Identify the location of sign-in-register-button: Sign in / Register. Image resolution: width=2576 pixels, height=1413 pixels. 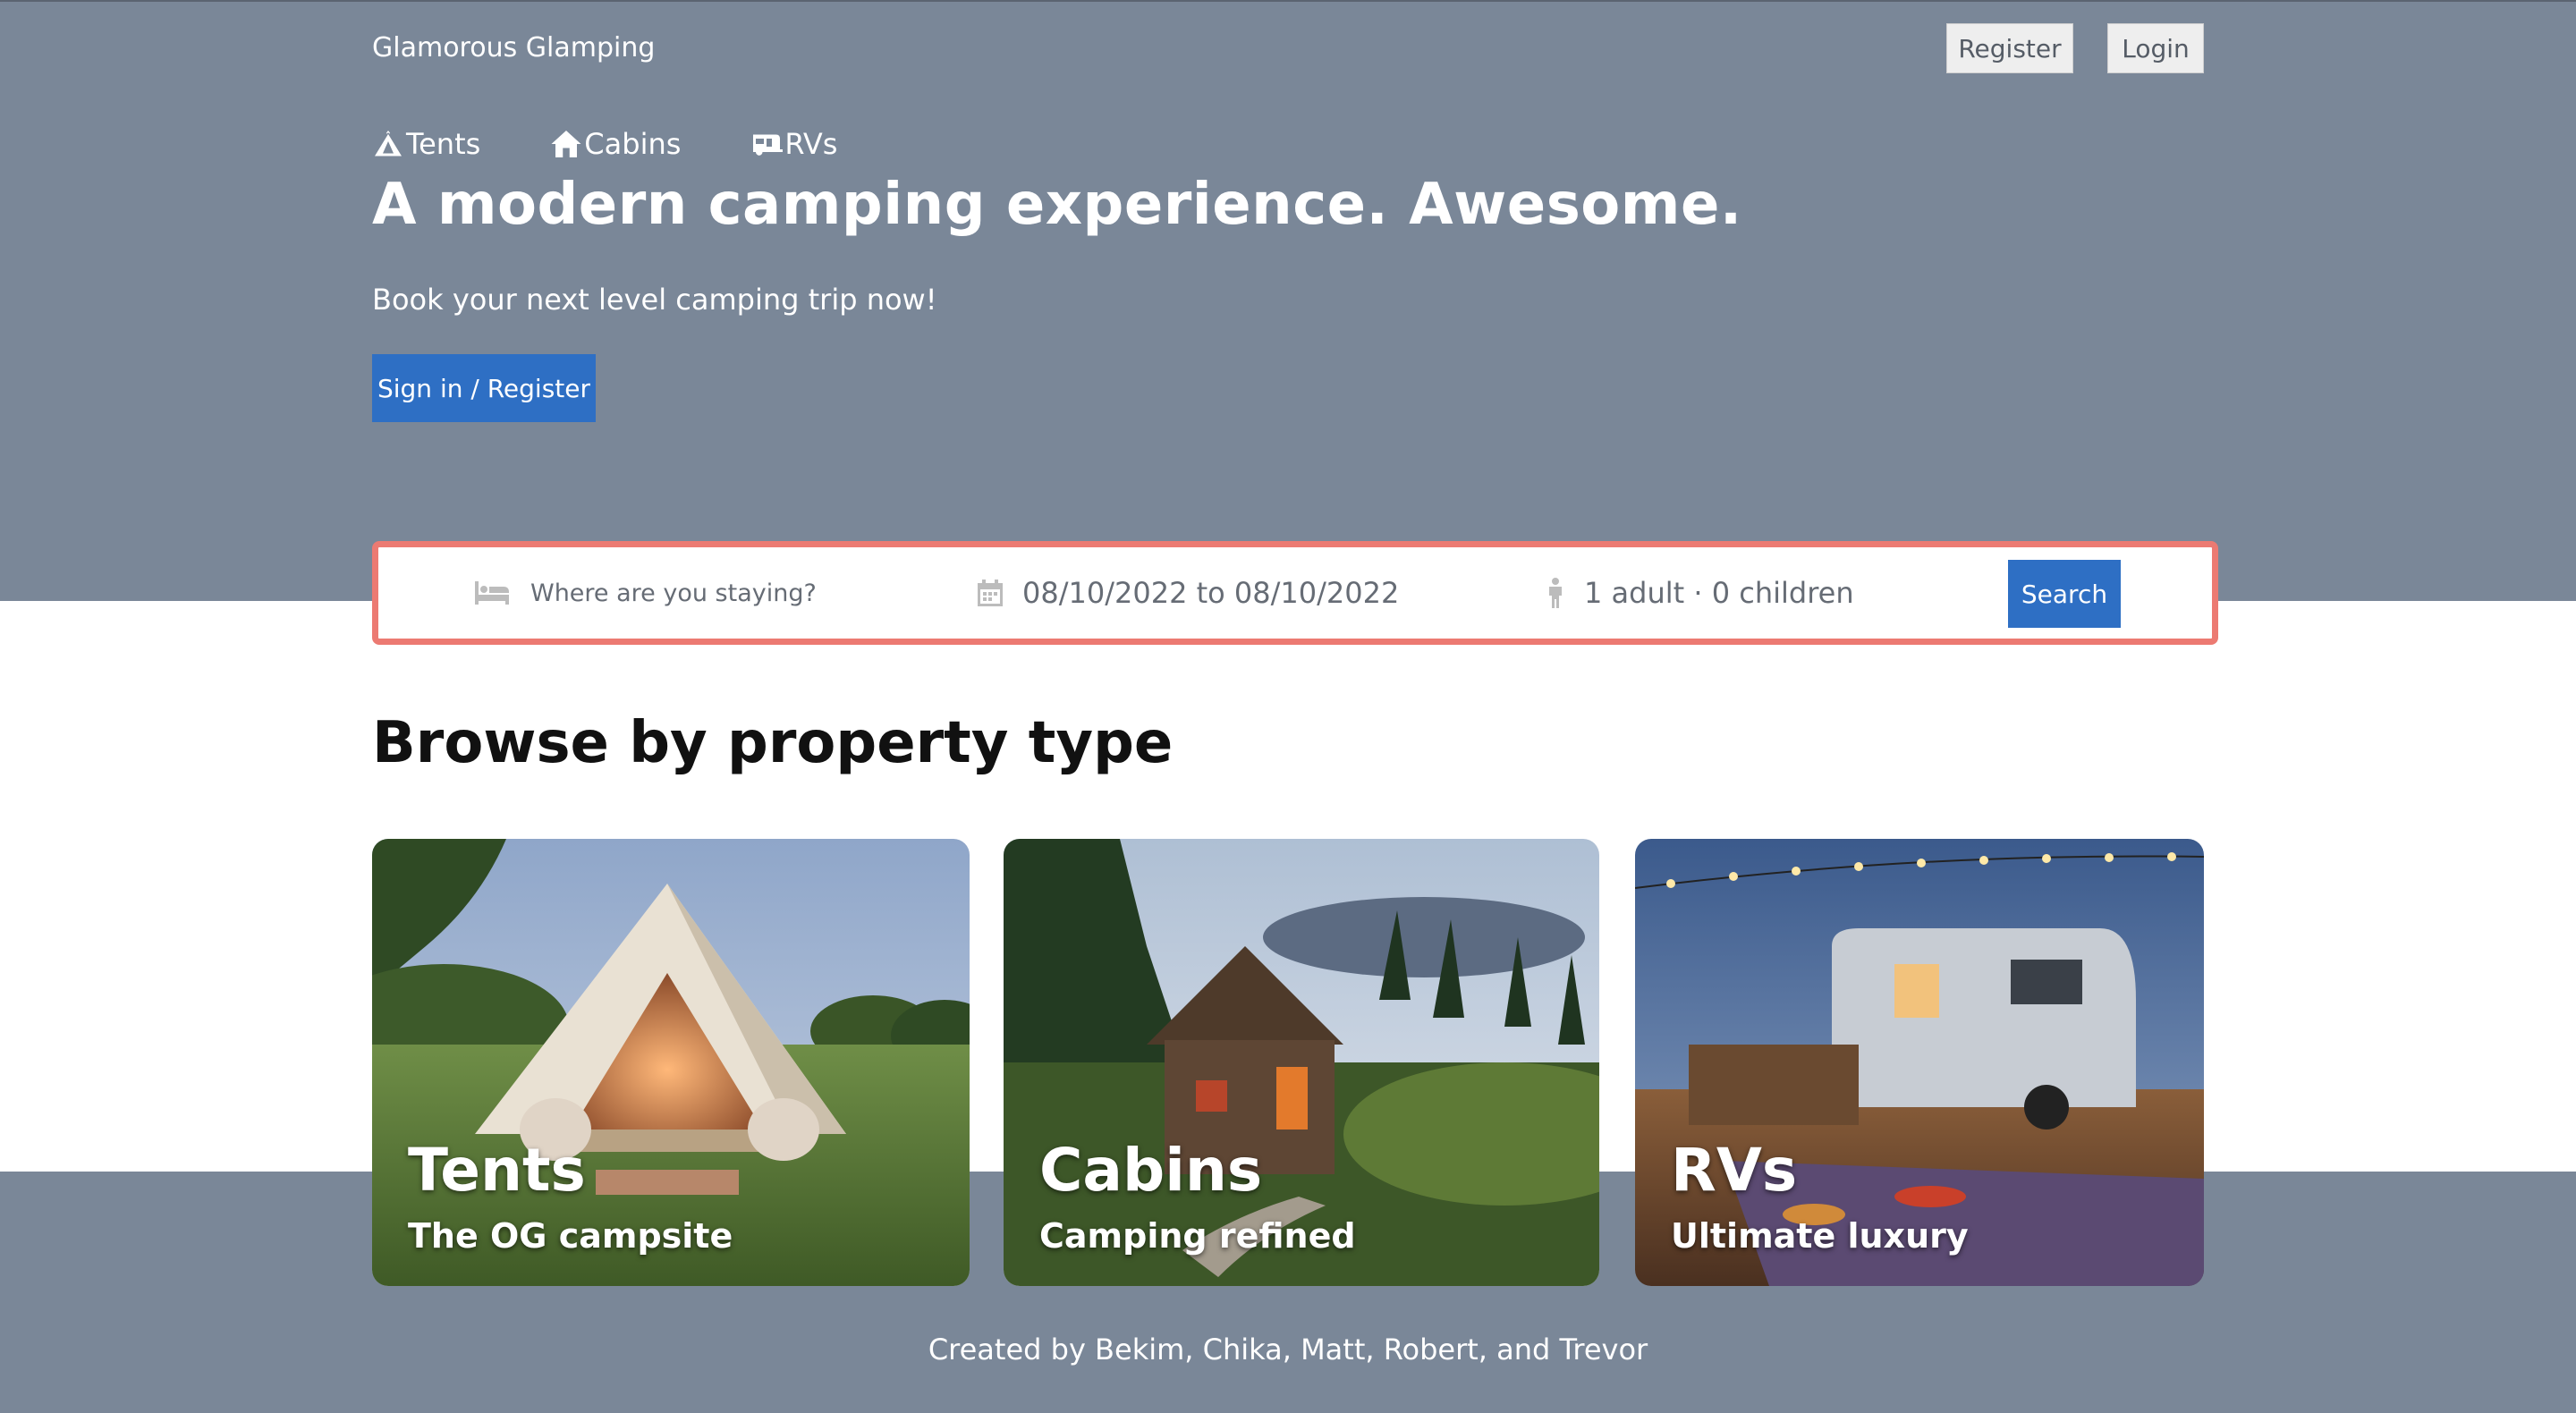
(484, 388).